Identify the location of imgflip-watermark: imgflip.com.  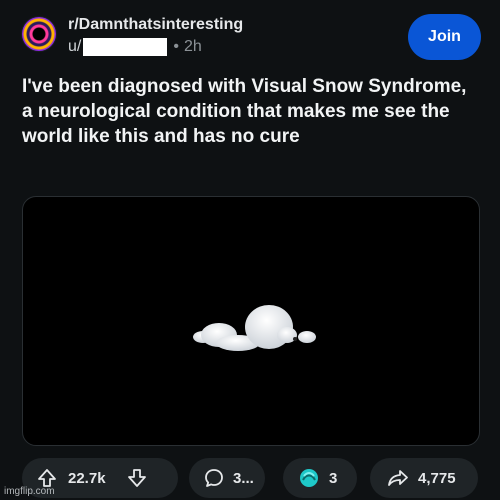
(29, 491).